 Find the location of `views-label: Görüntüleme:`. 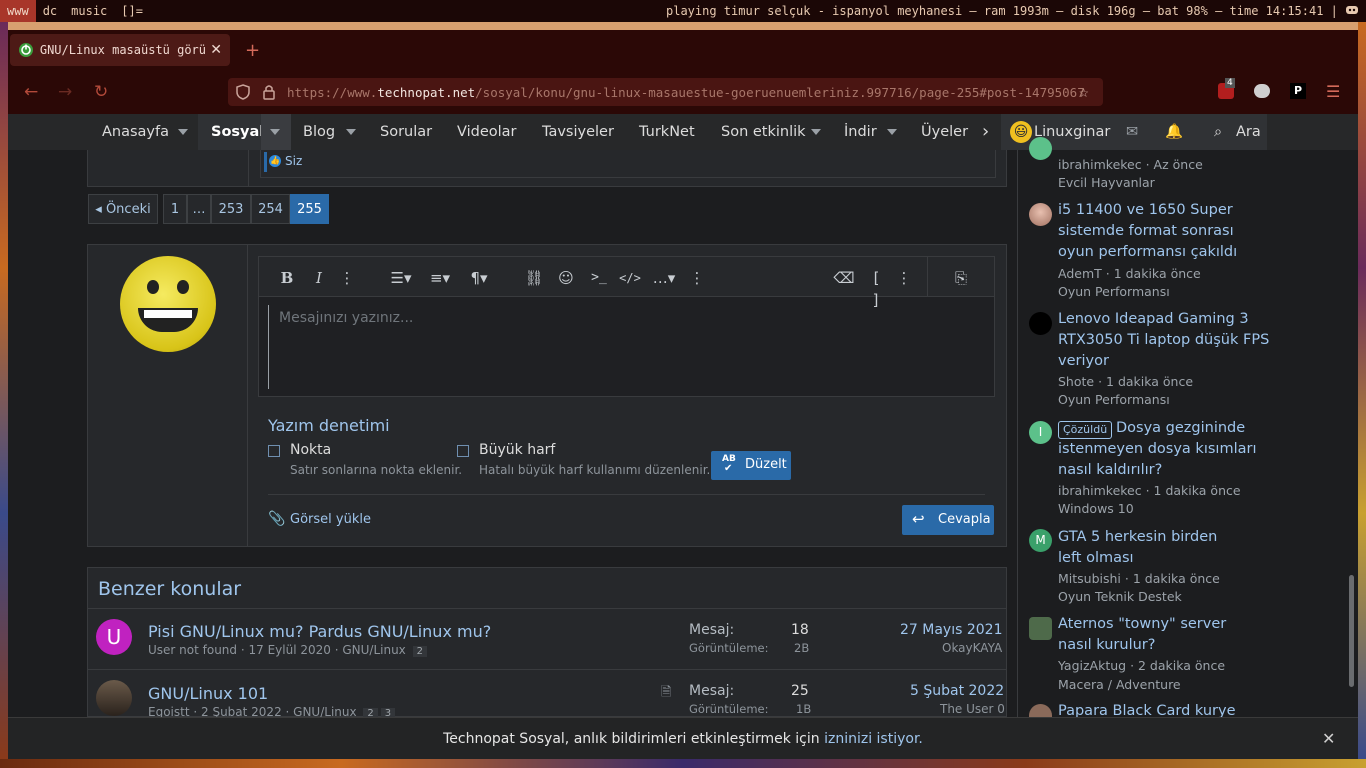

views-label: Görüntüleme: is located at coordinates (729, 648).